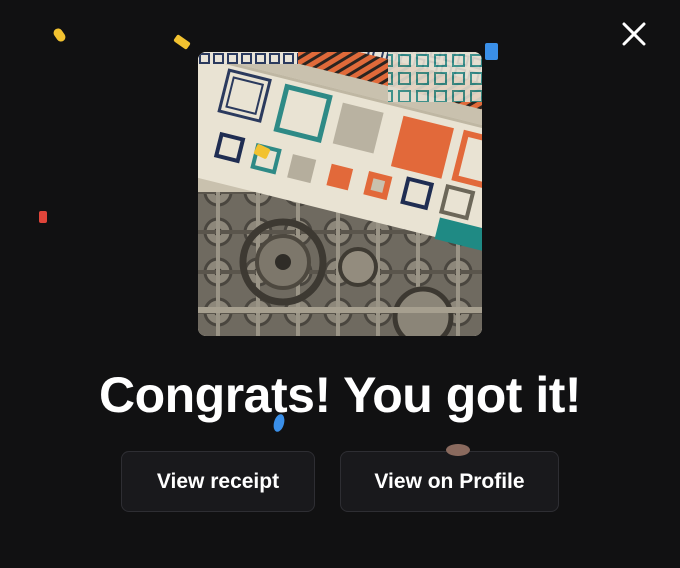 Image resolution: width=680 pixels, height=568 pixels. I want to click on view-receipt-button: View receipt, so click(218, 481).